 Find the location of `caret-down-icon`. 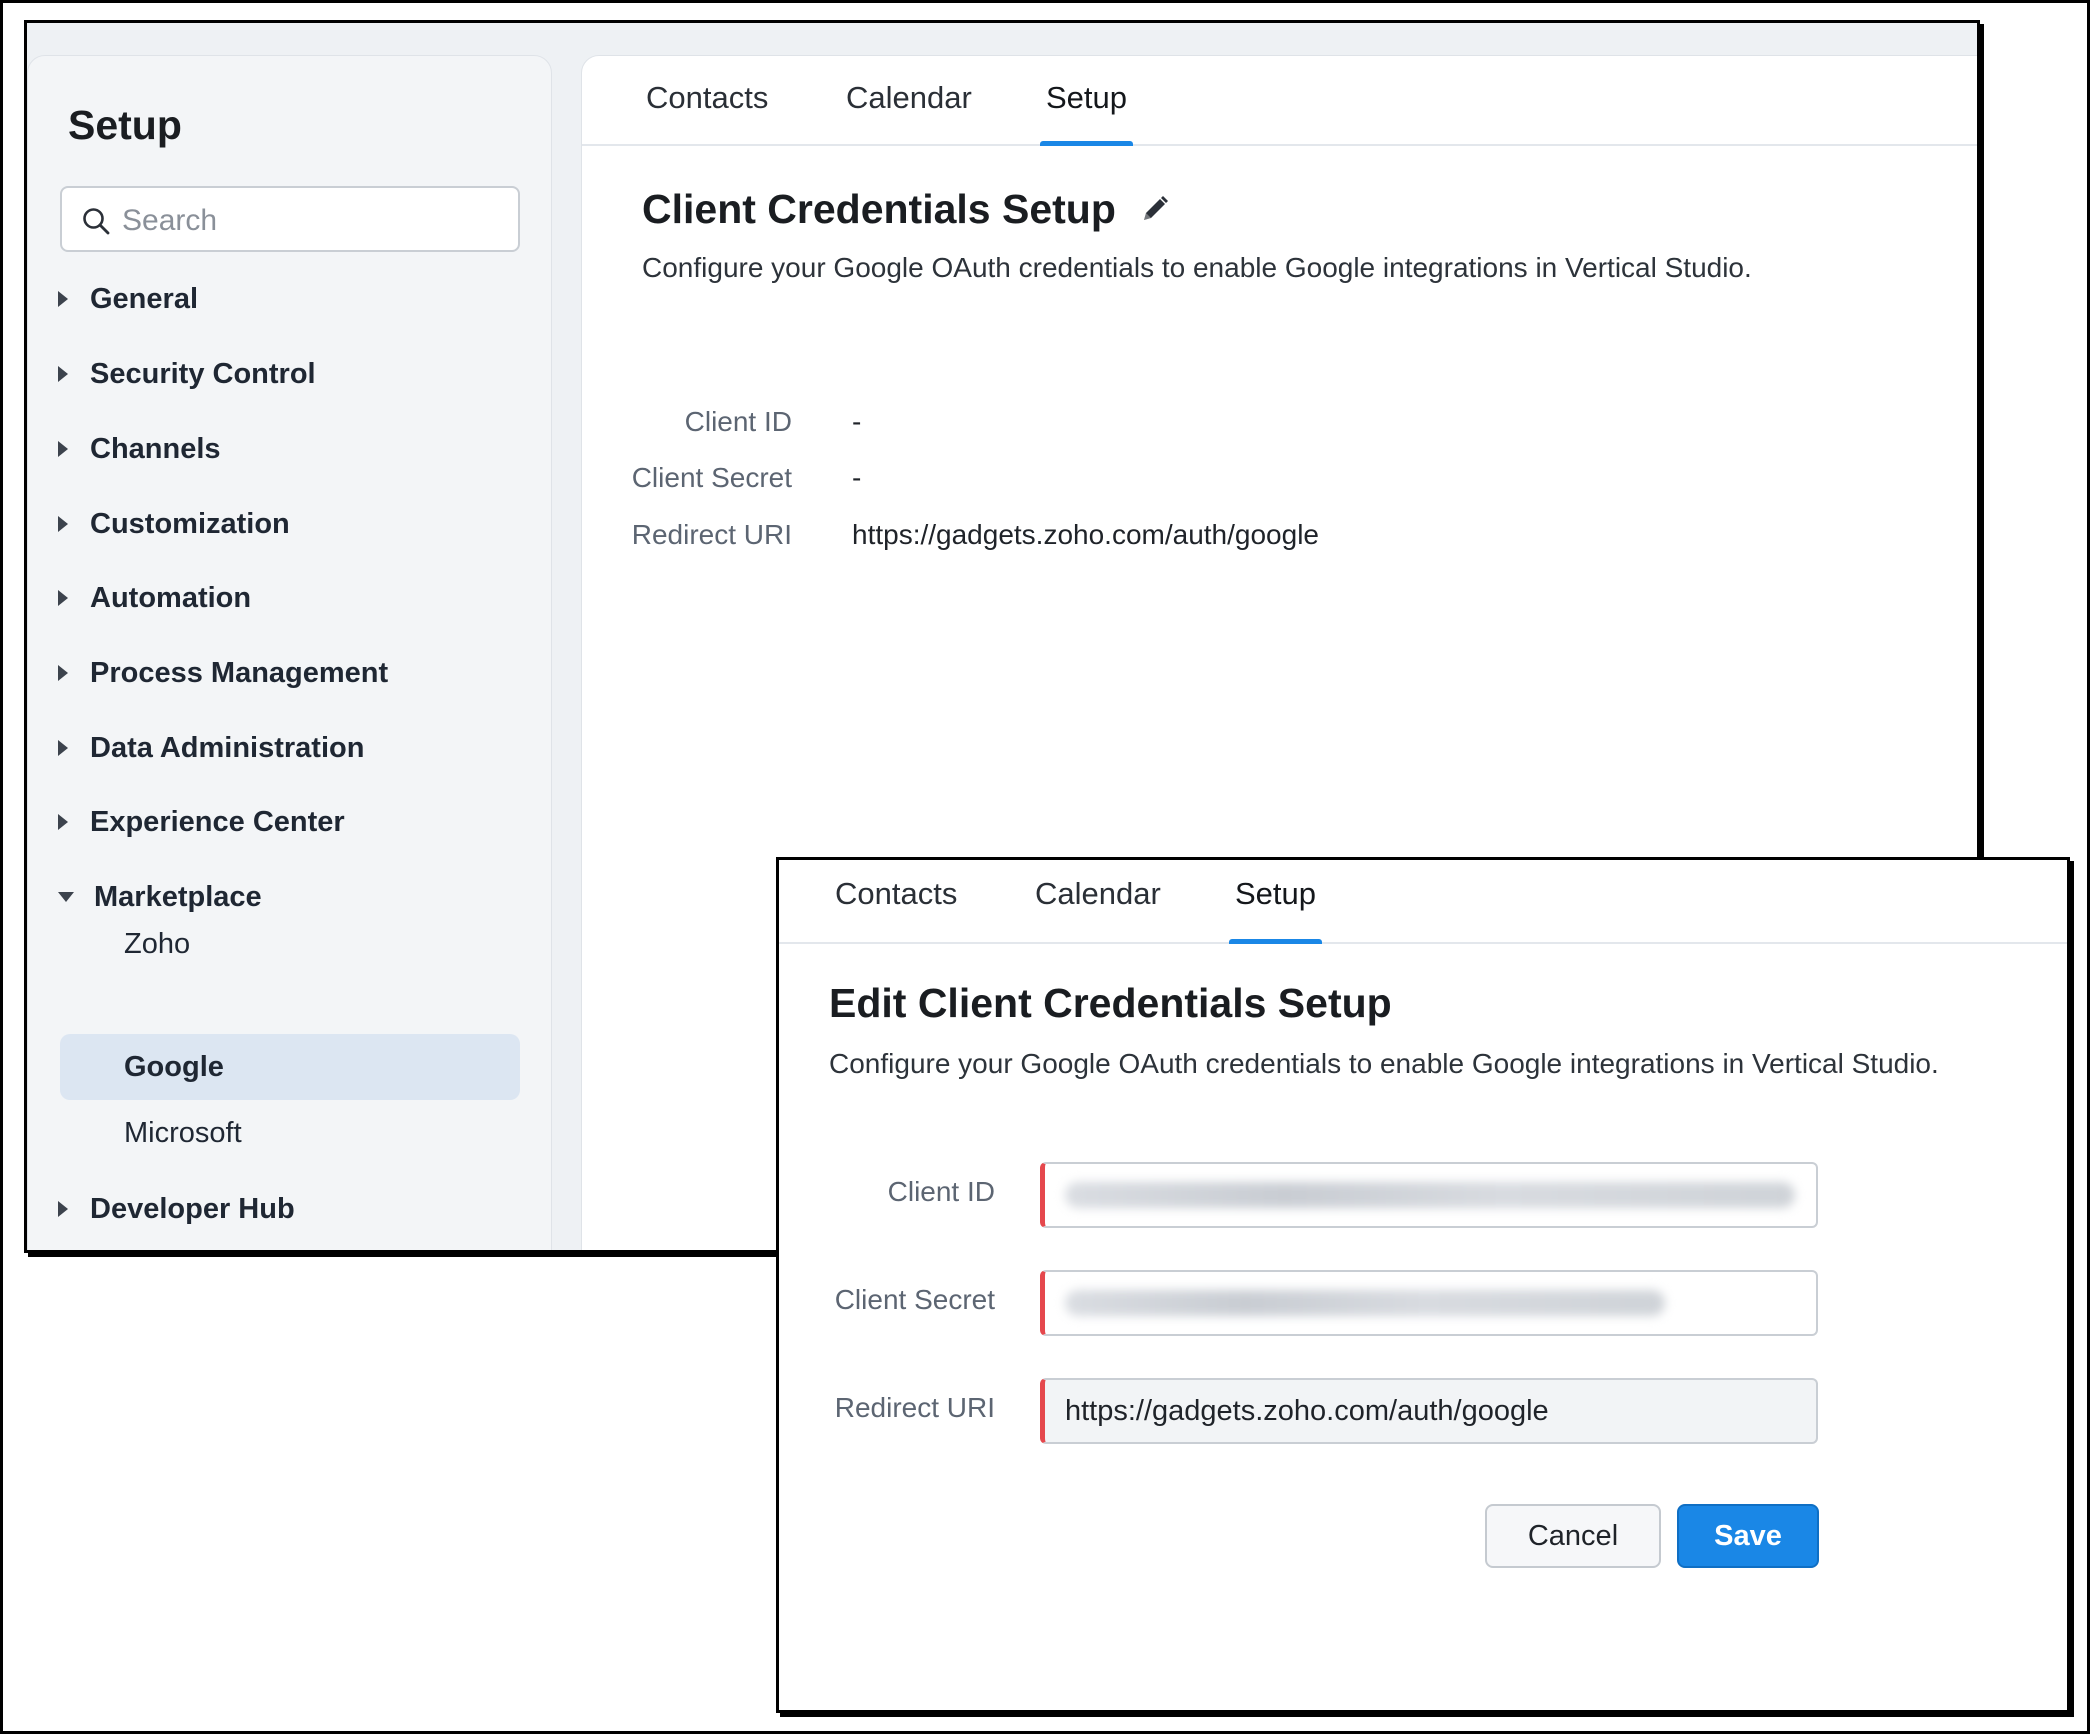

caret-down-icon is located at coordinates (66, 897).